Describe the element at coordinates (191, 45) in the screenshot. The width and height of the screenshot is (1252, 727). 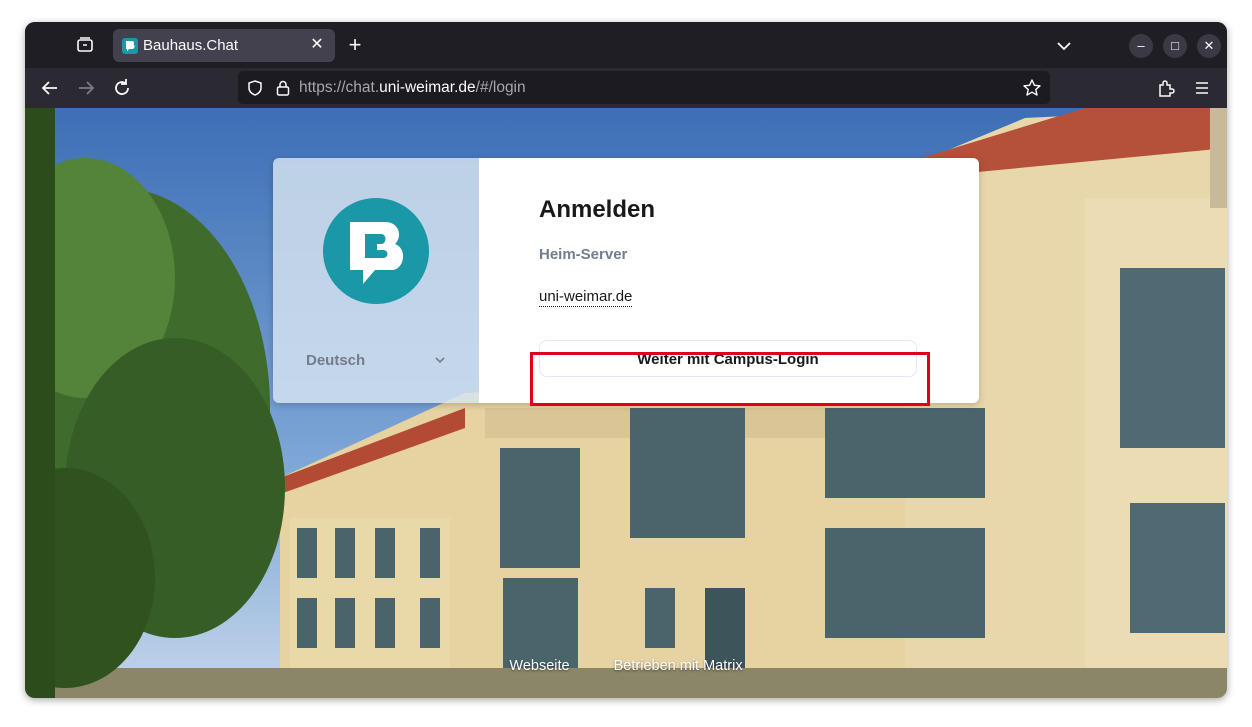
I see `tab-title: Bauhaus.Chat` at that location.